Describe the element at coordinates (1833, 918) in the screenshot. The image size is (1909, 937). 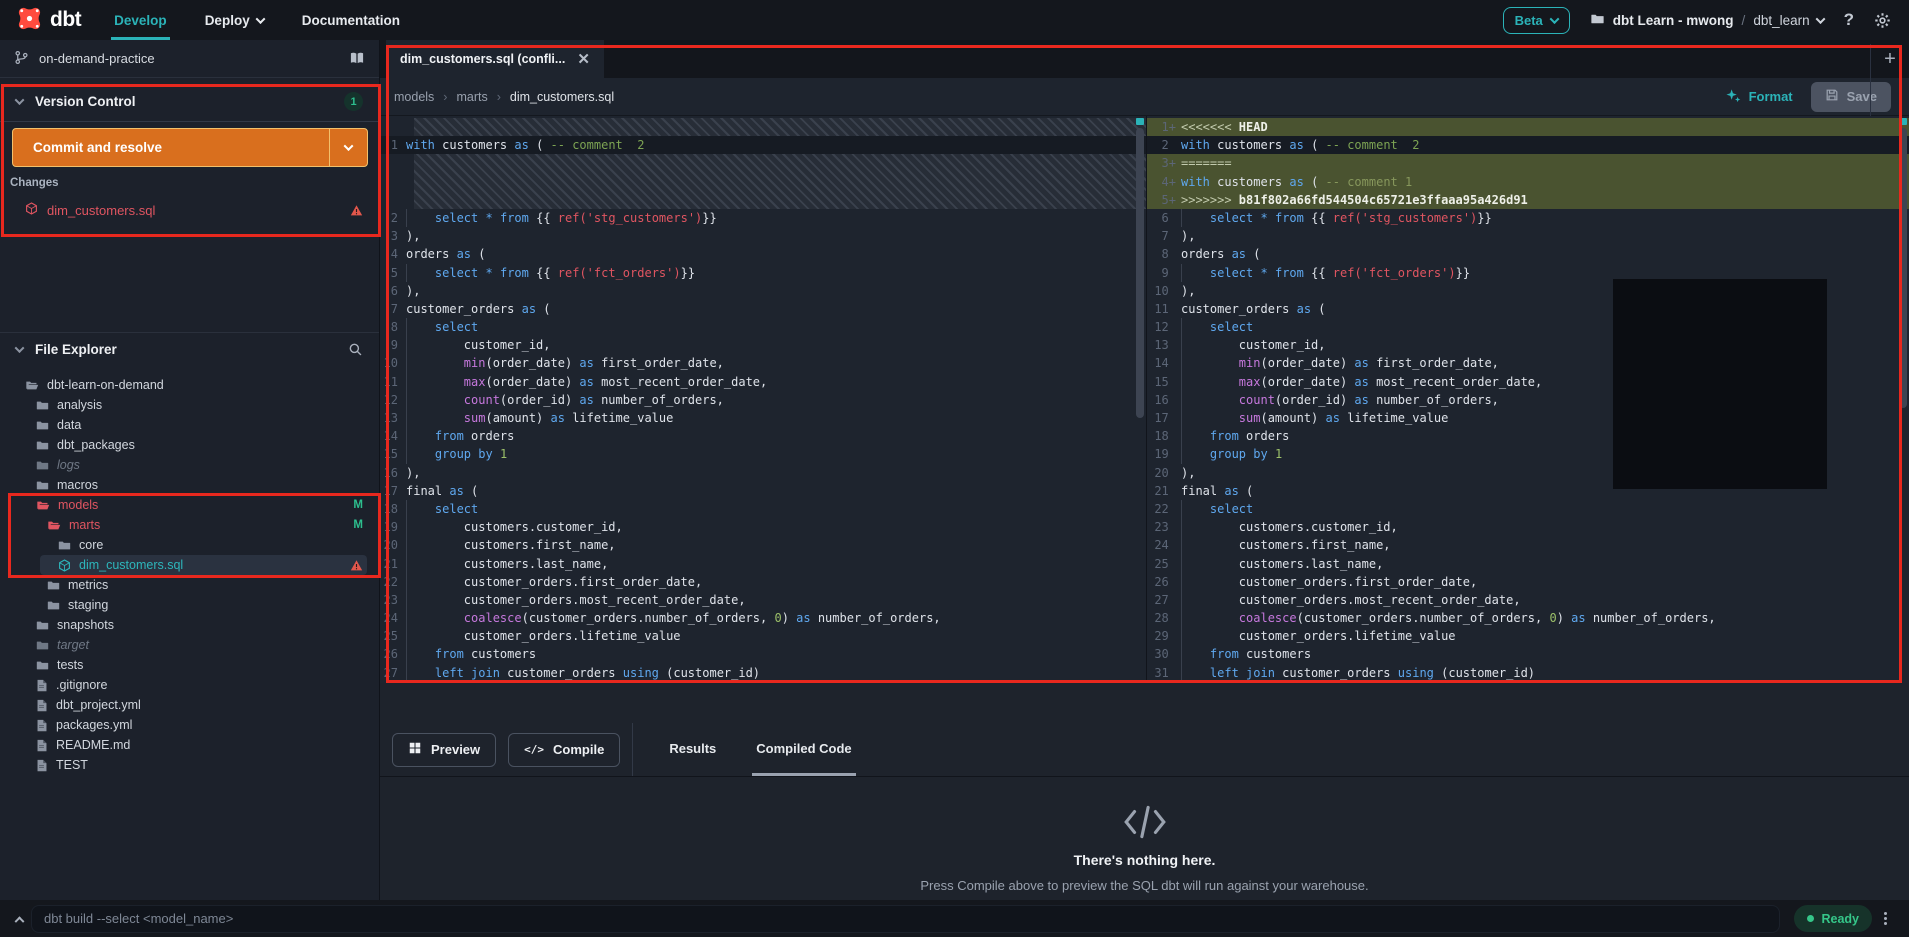
I see `status-badge: Ready` at that location.